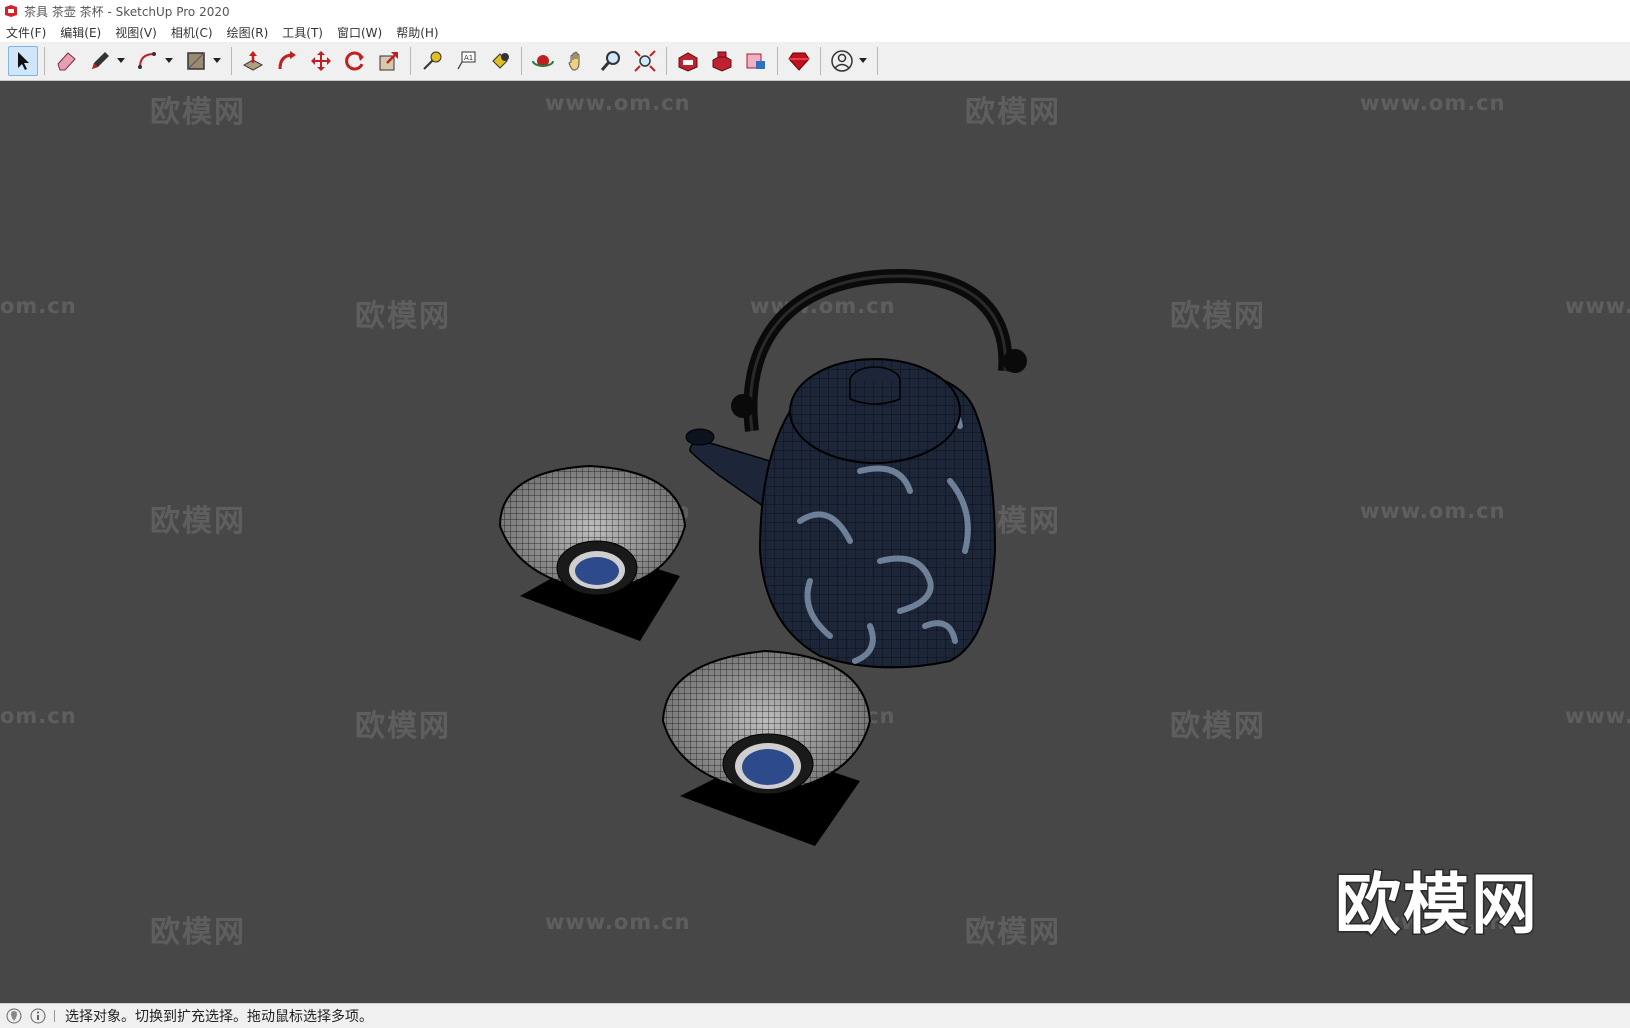  What do you see at coordinates (14, 1016) in the screenshot?
I see `geo-location-icon` at bounding box center [14, 1016].